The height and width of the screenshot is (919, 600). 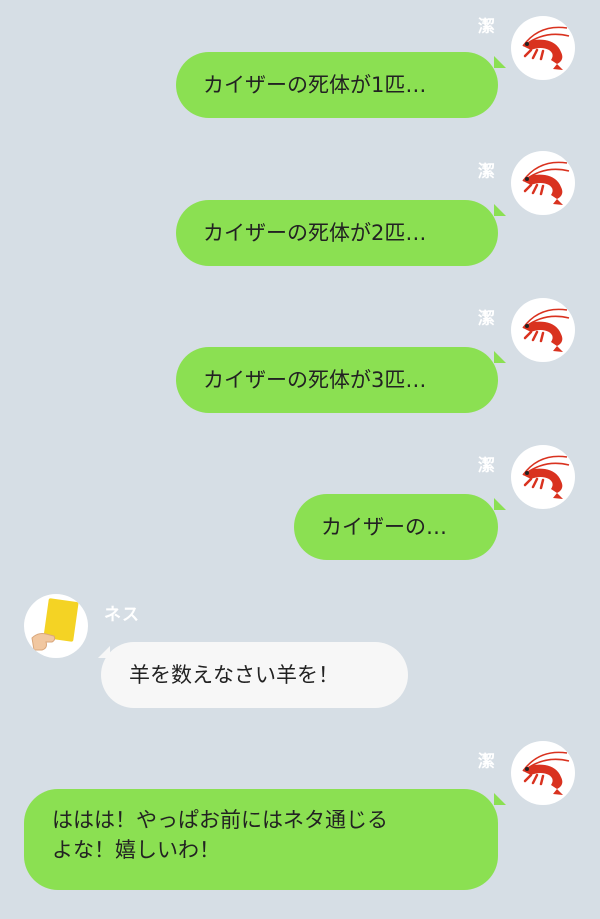 What do you see at coordinates (220, 820) in the screenshot?
I see `message-text-line: ははは！やっぱお前にはネタ通じる` at bounding box center [220, 820].